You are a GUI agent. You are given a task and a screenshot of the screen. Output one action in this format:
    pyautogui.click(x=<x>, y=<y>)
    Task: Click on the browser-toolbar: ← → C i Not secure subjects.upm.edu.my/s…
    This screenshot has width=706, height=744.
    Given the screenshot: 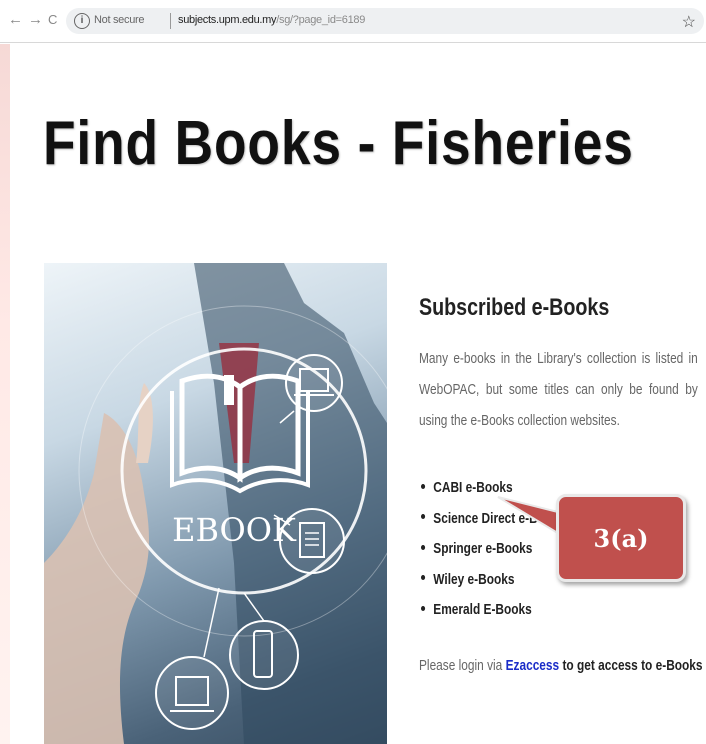 What is the action you would take?
    pyautogui.click(x=353, y=21)
    